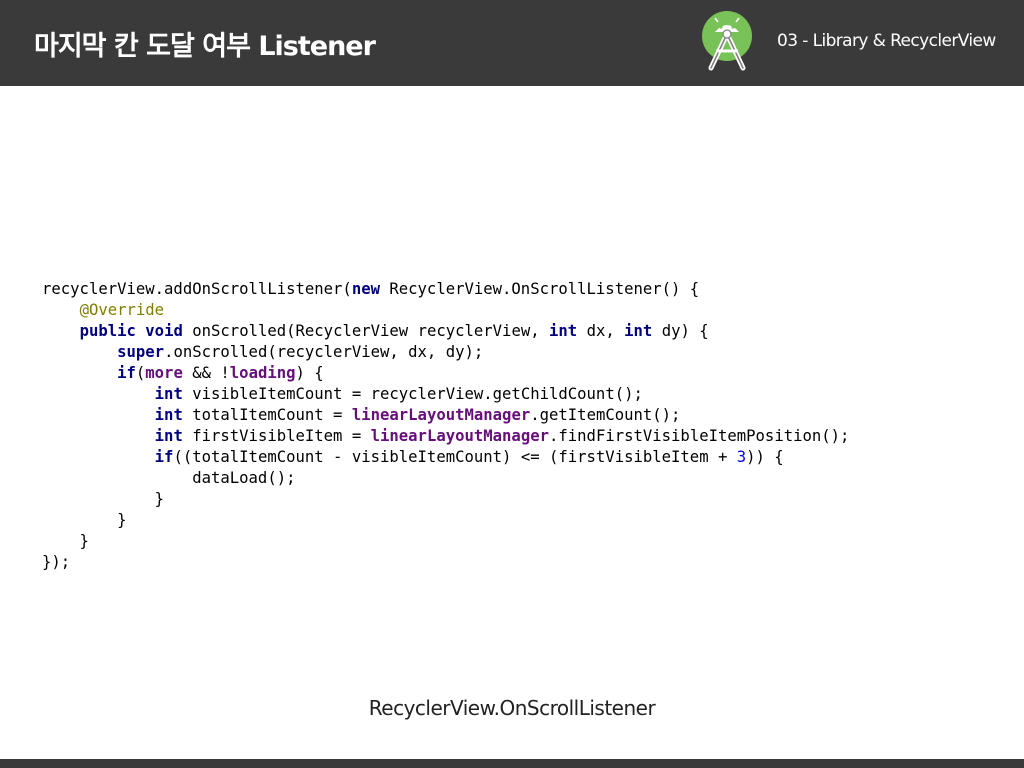  Describe the element at coordinates (699, 436) in the screenshot. I see `code-token: .findFirstVisibleItemPosition();` at that location.